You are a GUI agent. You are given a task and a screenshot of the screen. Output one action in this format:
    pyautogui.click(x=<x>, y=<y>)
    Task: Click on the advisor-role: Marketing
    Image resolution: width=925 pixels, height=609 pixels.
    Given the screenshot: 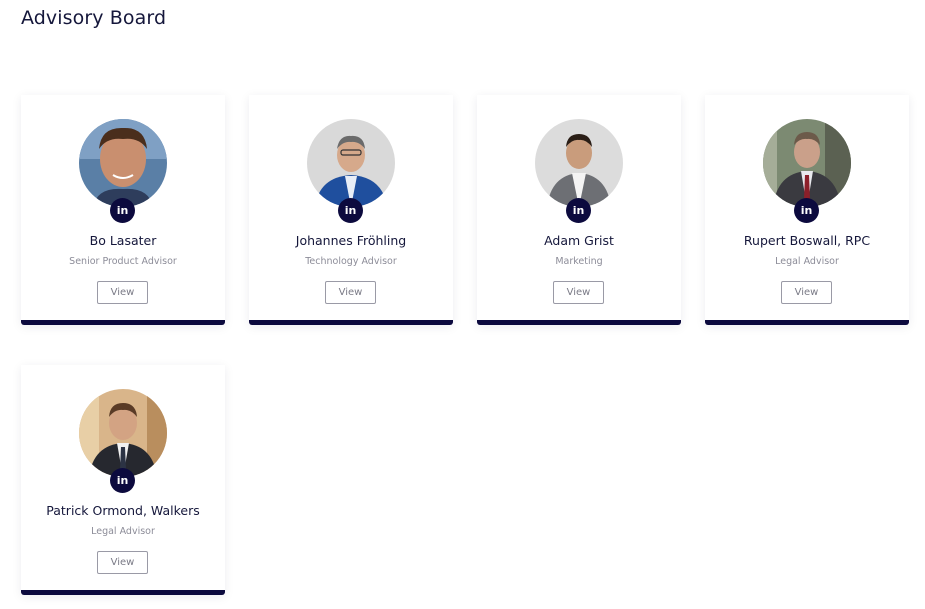 What is the action you would take?
    pyautogui.click(x=579, y=261)
    